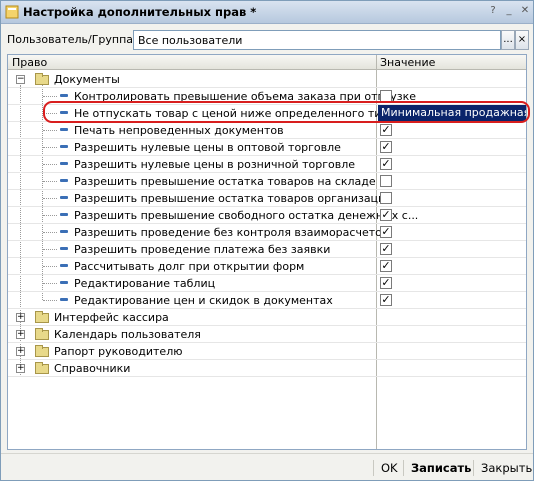 The image size is (534, 481). I want to click on tree-group-row: + Рапорт руководителю, so click(267, 351).